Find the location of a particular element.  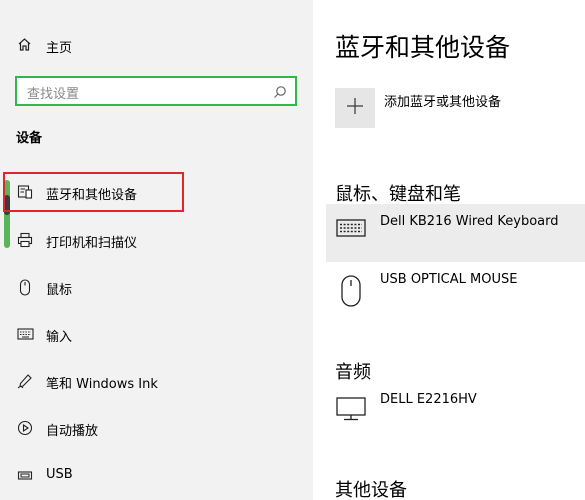

sidebar-item-printers: 打印机和扫描仪 is located at coordinates (156, 240).